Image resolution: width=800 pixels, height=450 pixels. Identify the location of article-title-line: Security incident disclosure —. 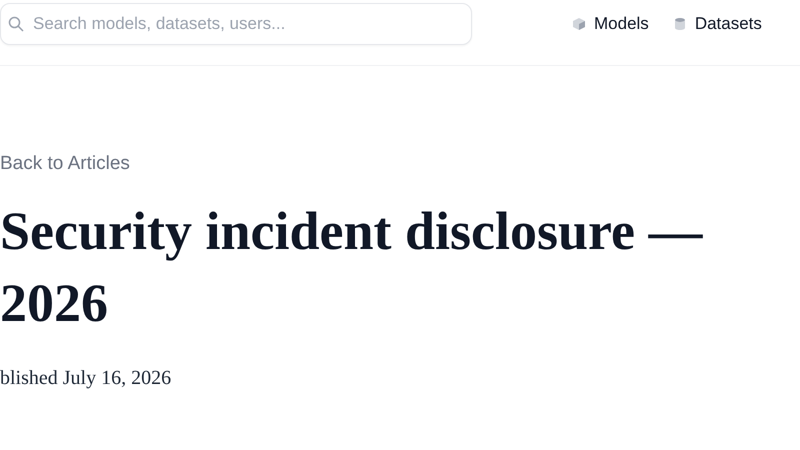
(352, 231).